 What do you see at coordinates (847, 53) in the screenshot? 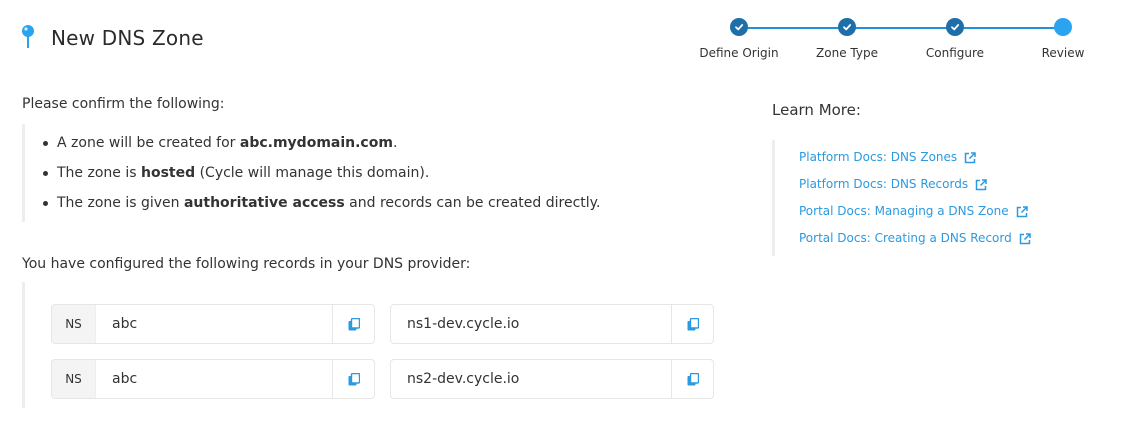
I see `step-label: Zone Type` at bounding box center [847, 53].